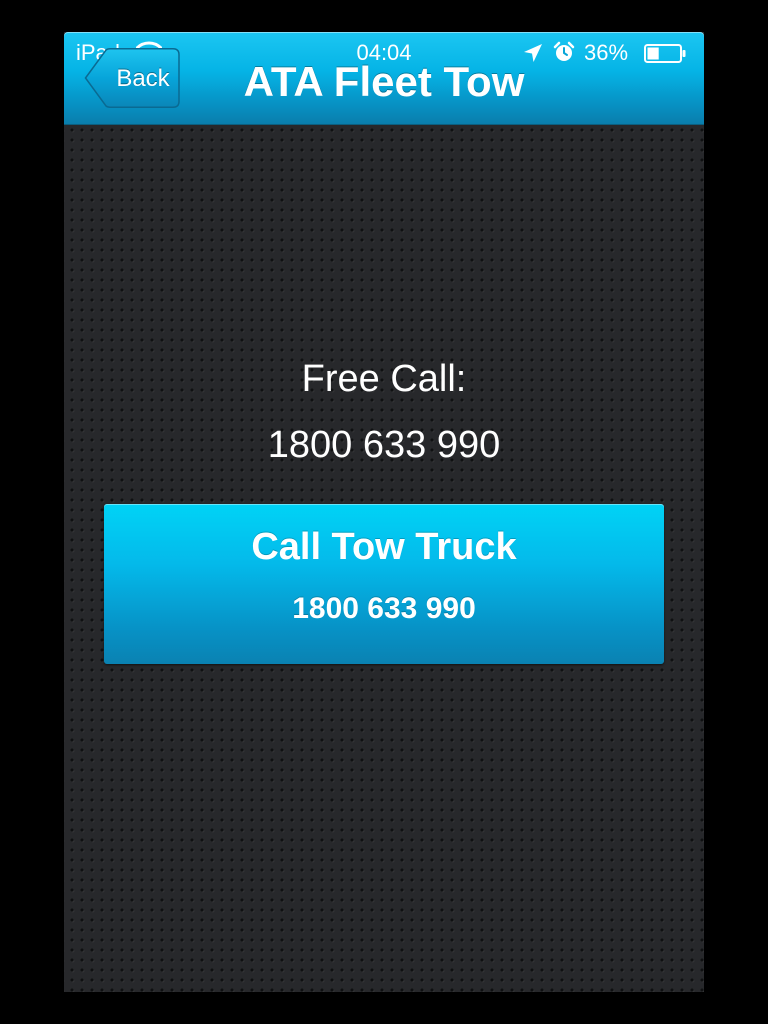  What do you see at coordinates (384, 584) in the screenshot?
I see `call-tow-truck-button: Call Tow Truck 1800 633 990` at bounding box center [384, 584].